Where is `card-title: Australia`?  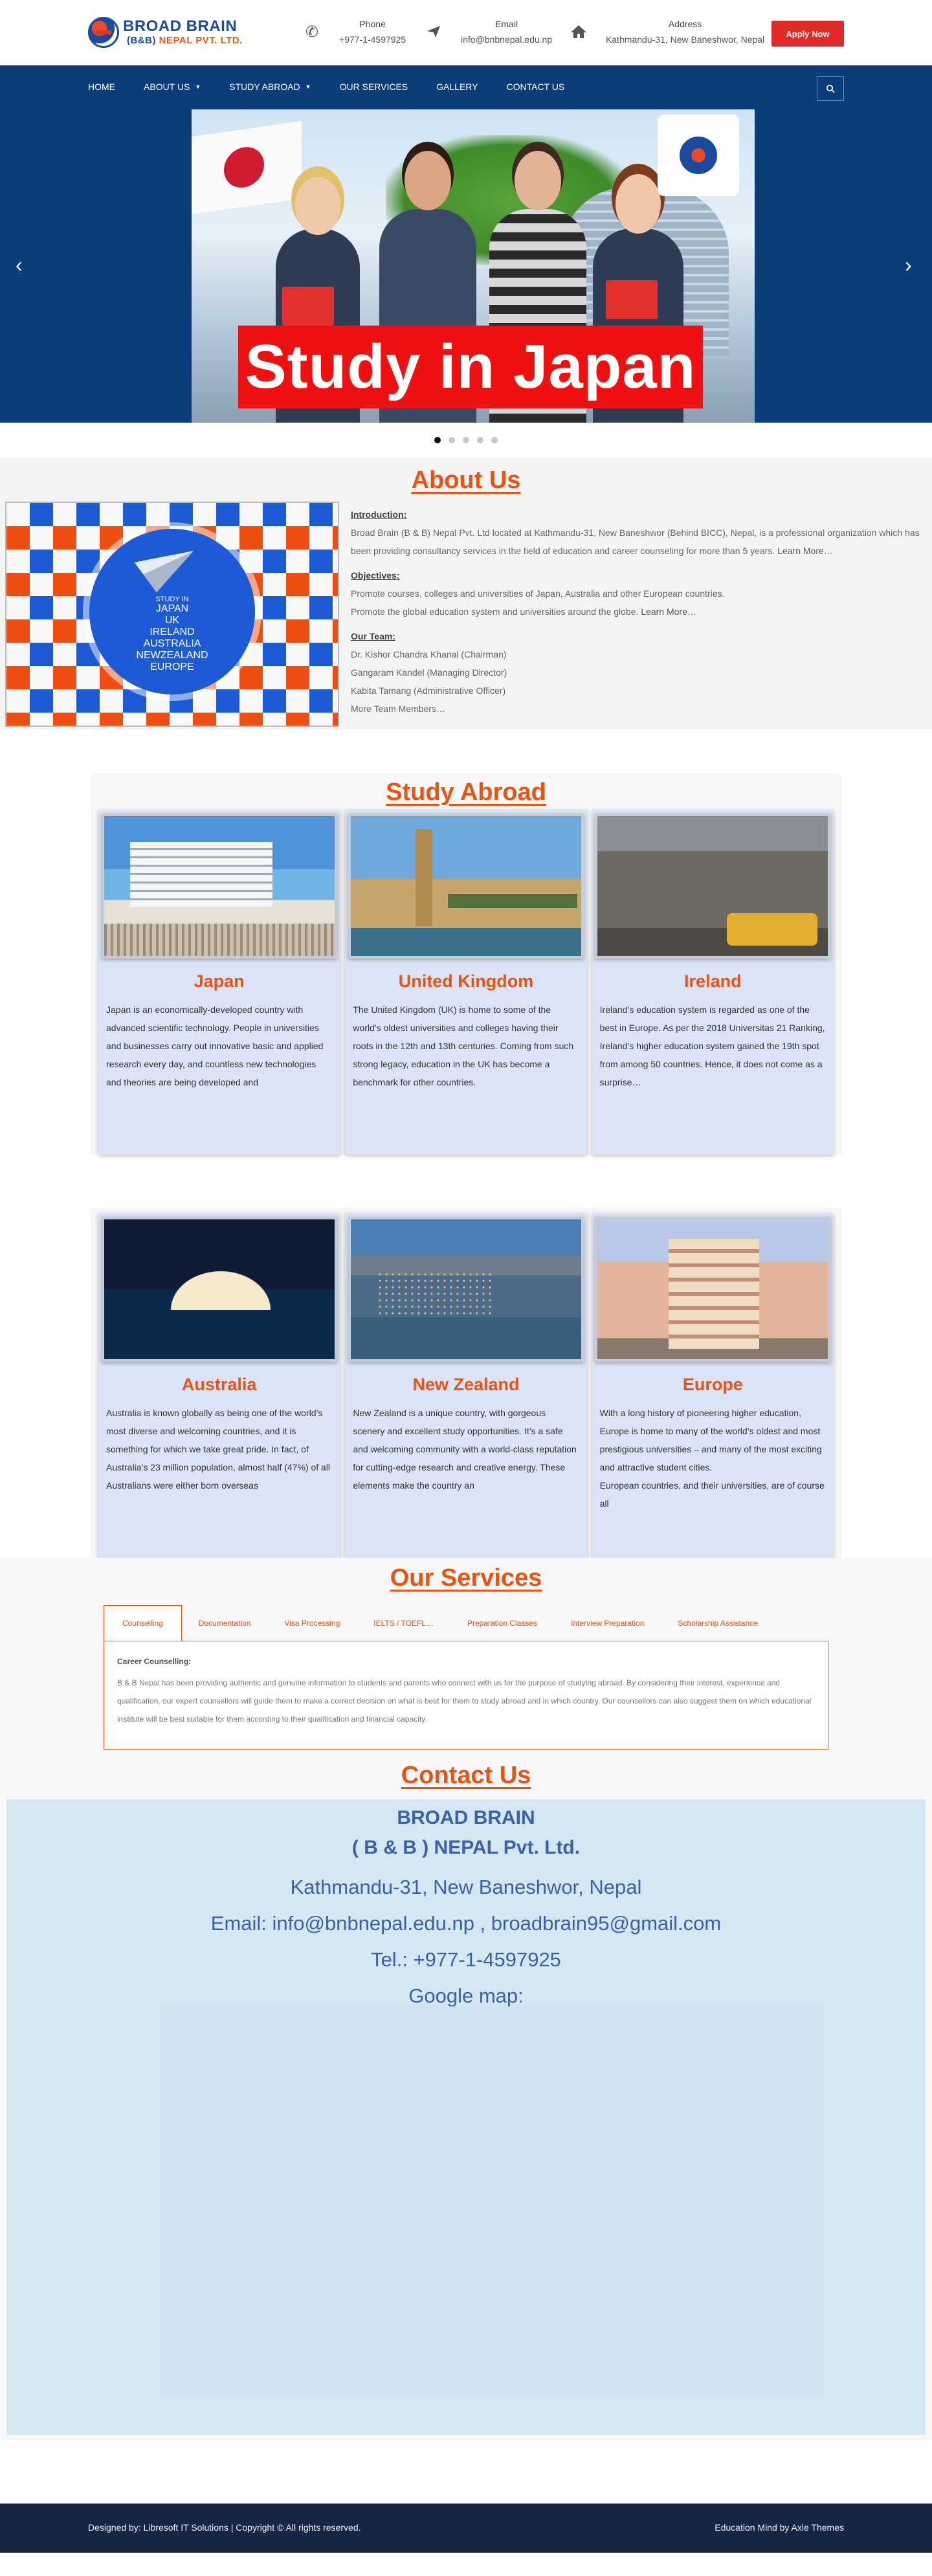
card-title: Australia is located at coordinates (219, 1384).